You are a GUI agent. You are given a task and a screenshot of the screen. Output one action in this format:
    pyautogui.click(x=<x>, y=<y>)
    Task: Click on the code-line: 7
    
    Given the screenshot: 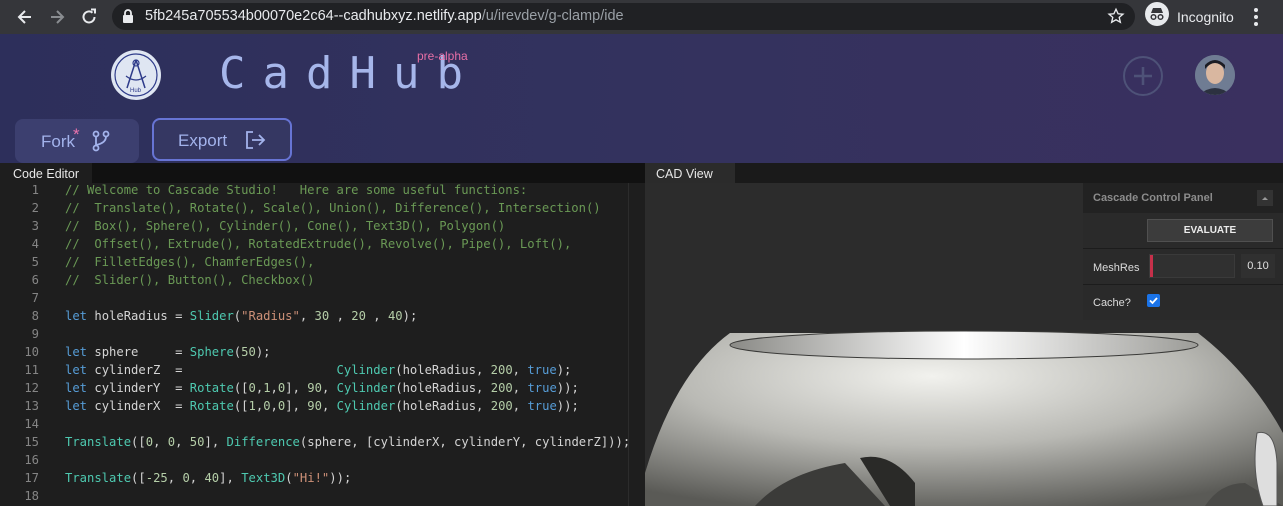 What is the action you would take?
    pyautogui.click(x=314, y=300)
    